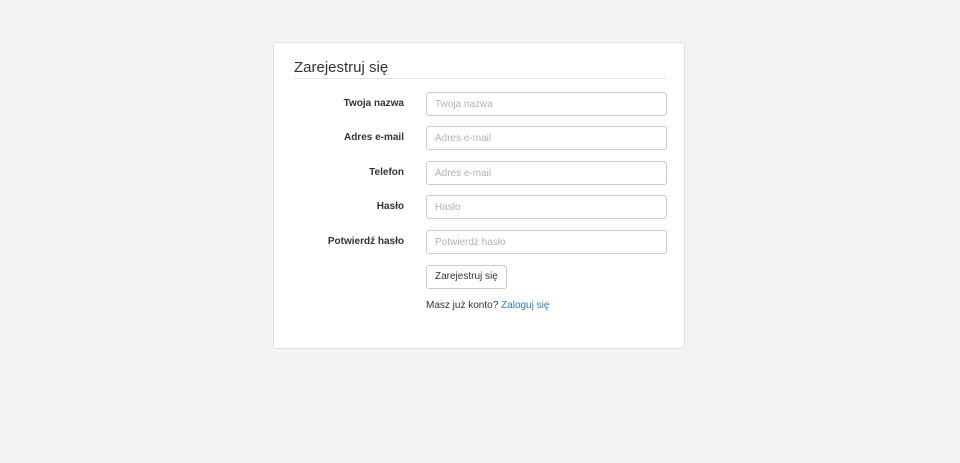 The width and height of the screenshot is (960, 463). I want to click on form-row-phone: Telefon, so click(480, 173).